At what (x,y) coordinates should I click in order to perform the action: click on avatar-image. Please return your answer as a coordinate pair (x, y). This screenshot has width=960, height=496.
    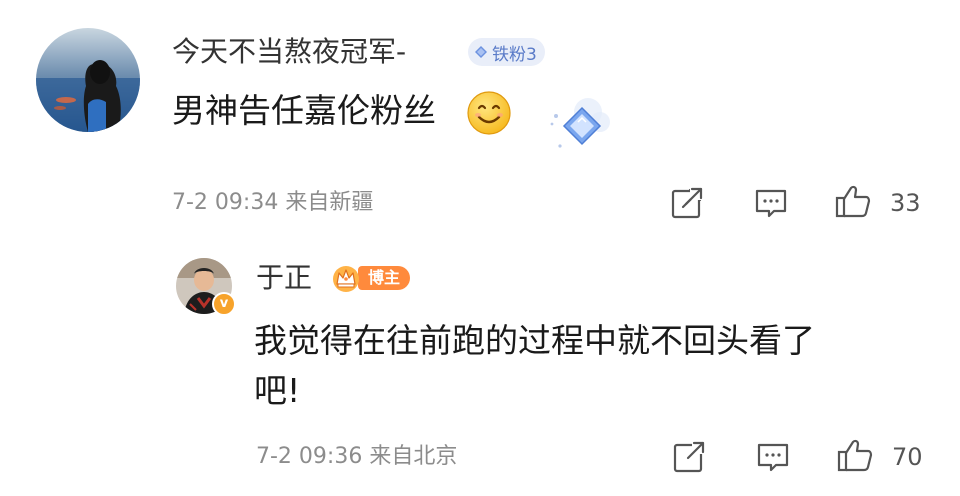
    Looking at the image, I should click on (88, 80).